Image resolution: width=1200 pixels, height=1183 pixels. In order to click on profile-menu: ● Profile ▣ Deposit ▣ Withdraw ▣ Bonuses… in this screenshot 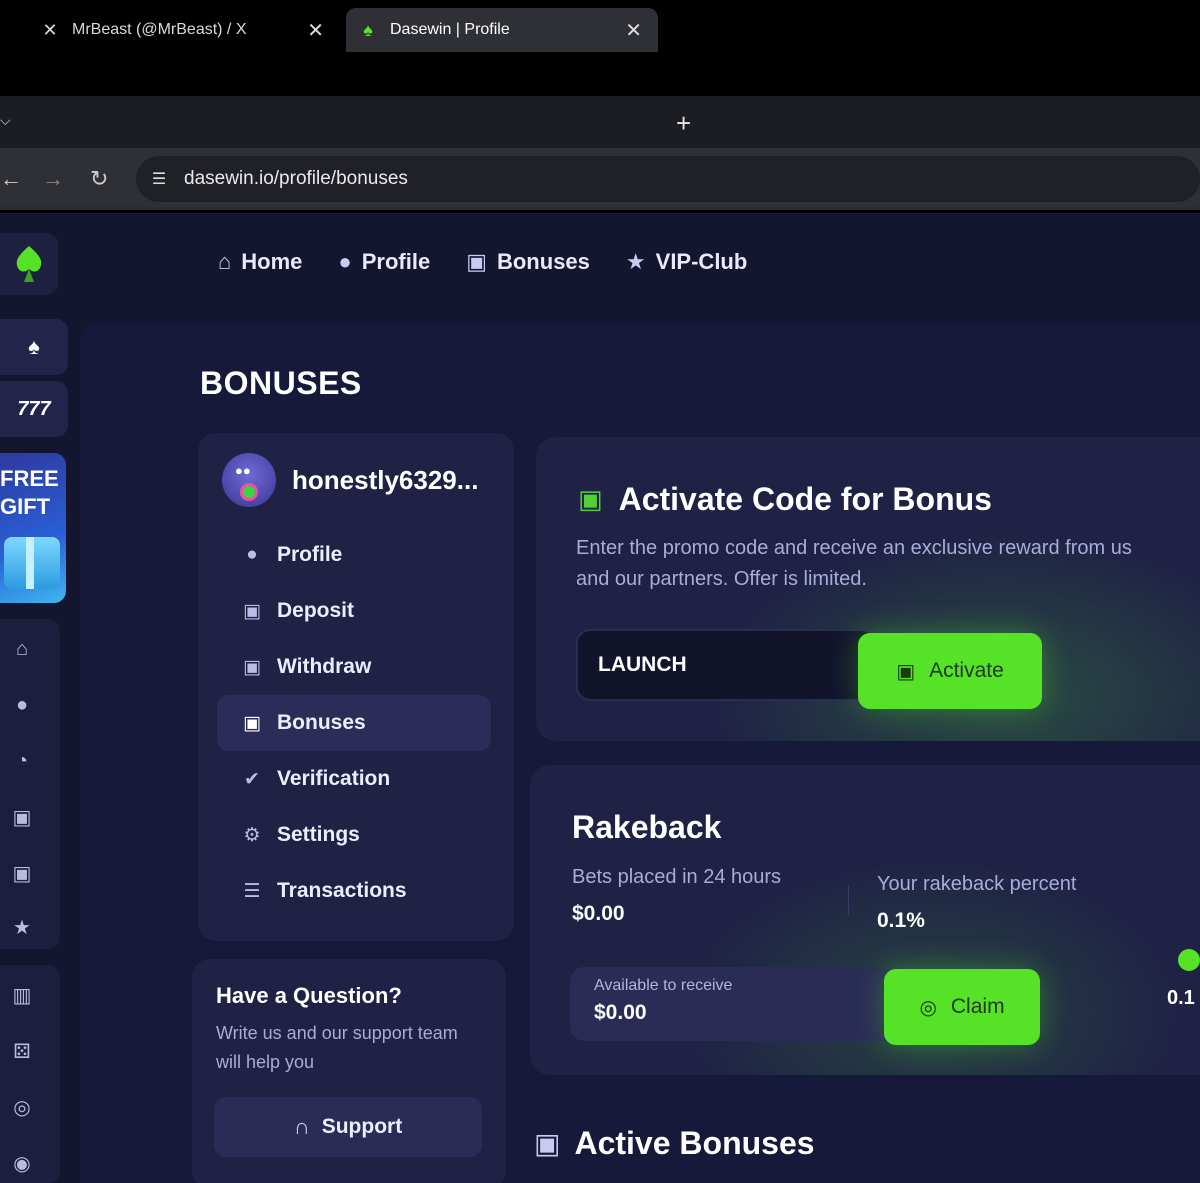, I will do `click(354, 723)`.